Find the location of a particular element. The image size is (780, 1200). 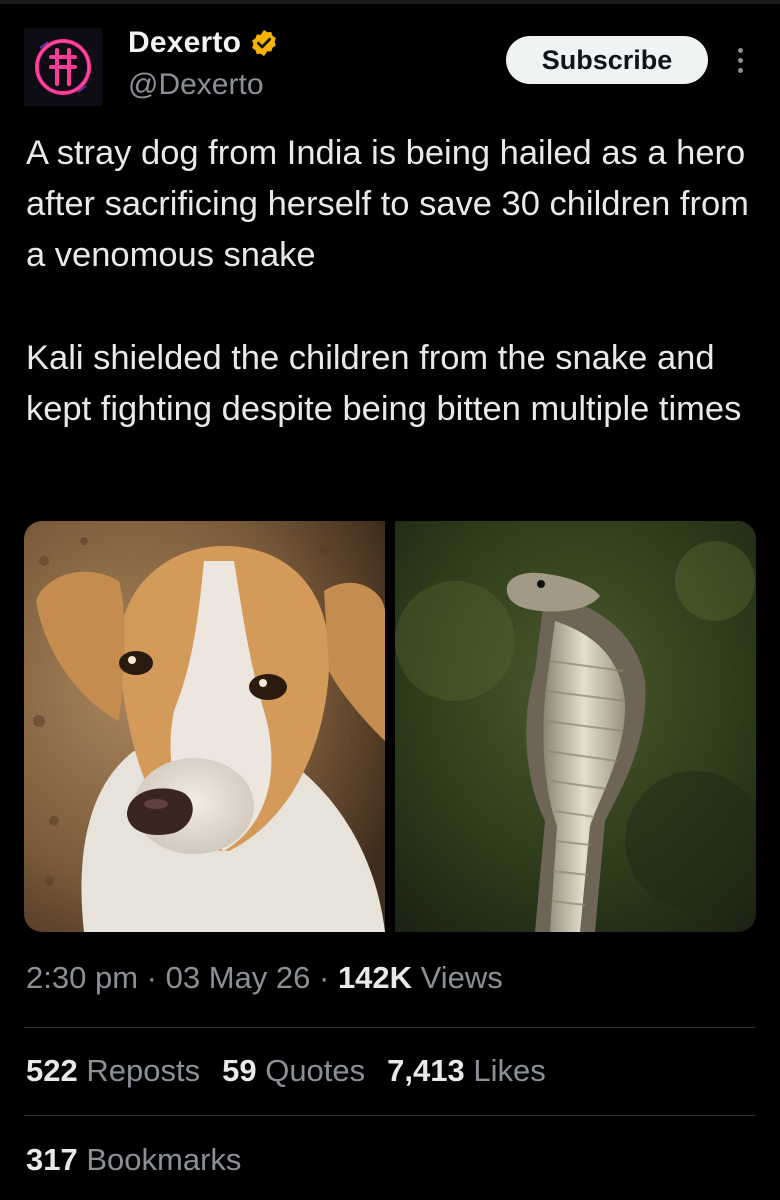

reposts-label: Reposts is located at coordinates (143, 1070).